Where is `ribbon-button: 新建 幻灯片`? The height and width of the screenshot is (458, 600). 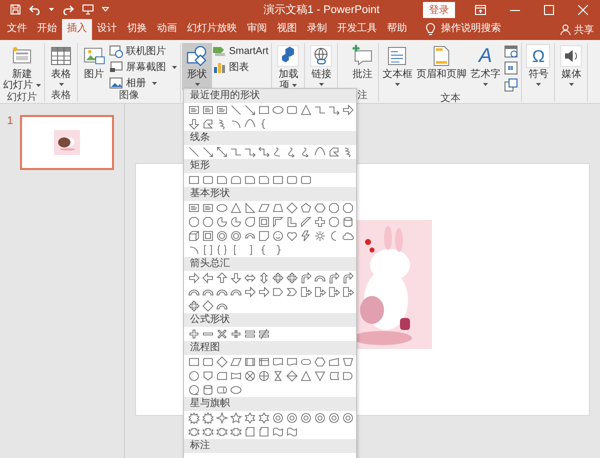 ribbon-button: 新建 幻灯片 is located at coordinates (22, 67).